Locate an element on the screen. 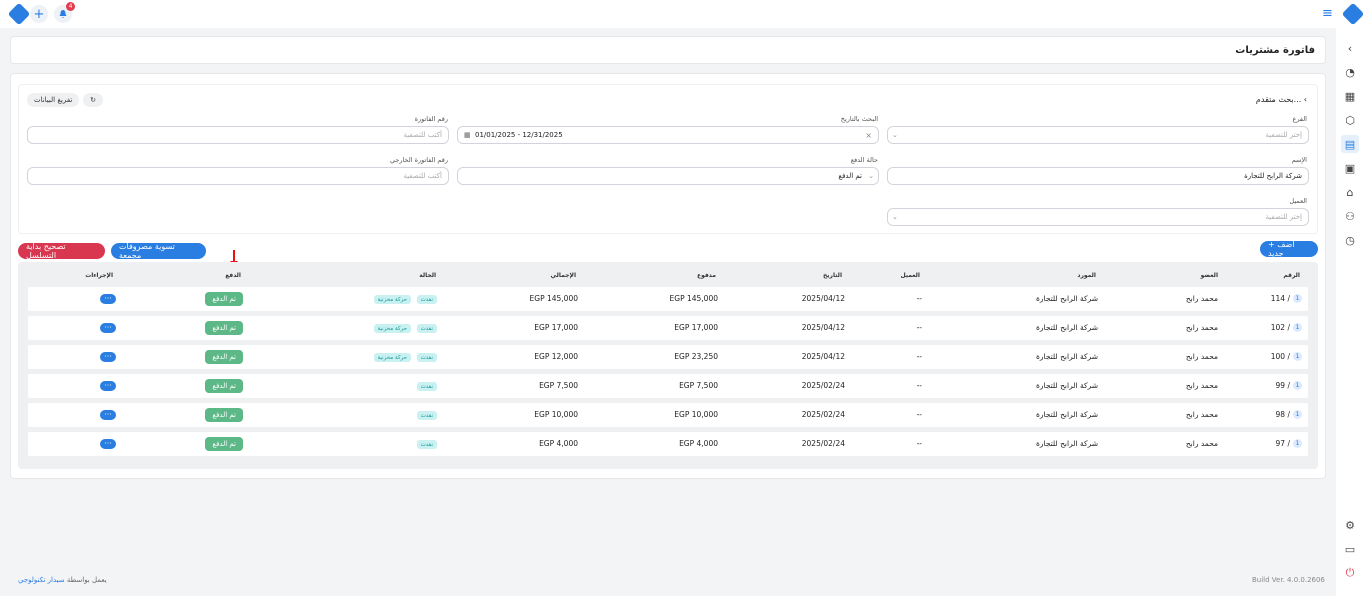  advanced-search-toggle: بحث متقدم... ‹ is located at coordinates (1281, 99).